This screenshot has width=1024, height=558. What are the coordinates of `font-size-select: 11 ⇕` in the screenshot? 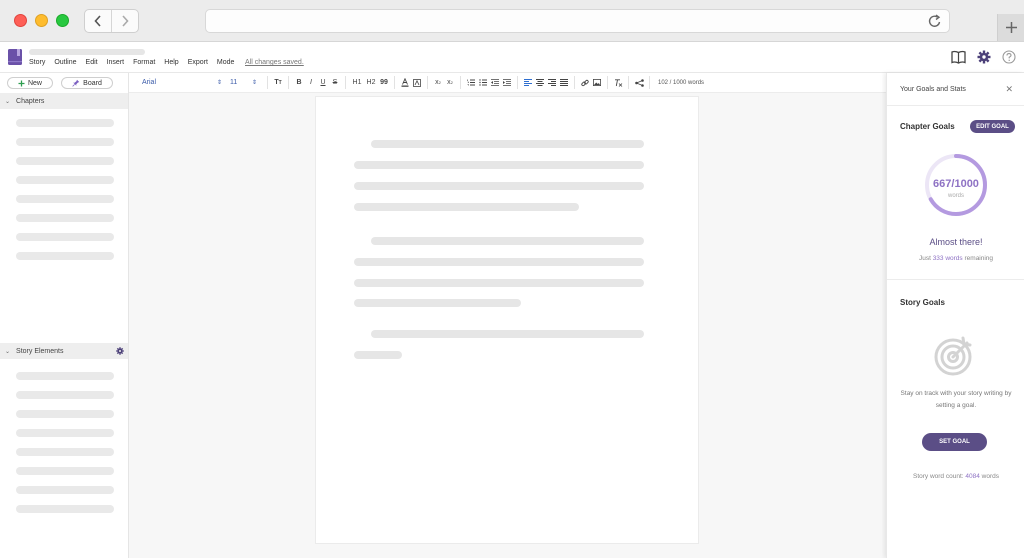 It's located at (243, 82).